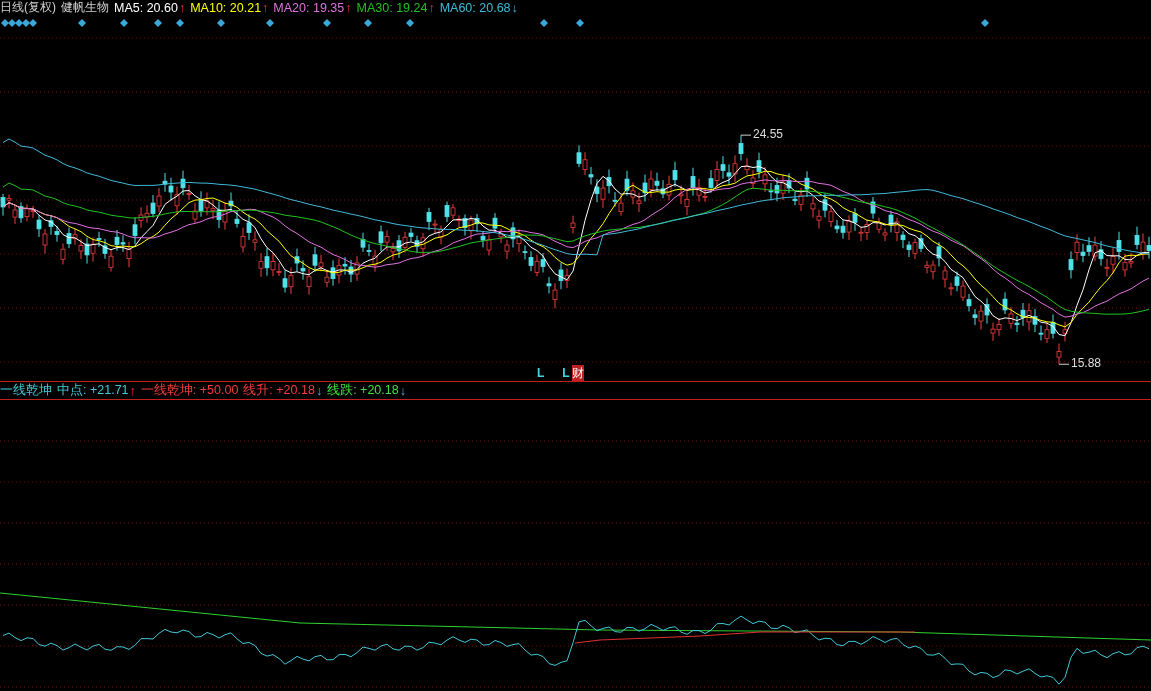  What do you see at coordinates (146, 7) in the screenshot?
I see `legend-item: MA5: 20.60` at bounding box center [146, 7].